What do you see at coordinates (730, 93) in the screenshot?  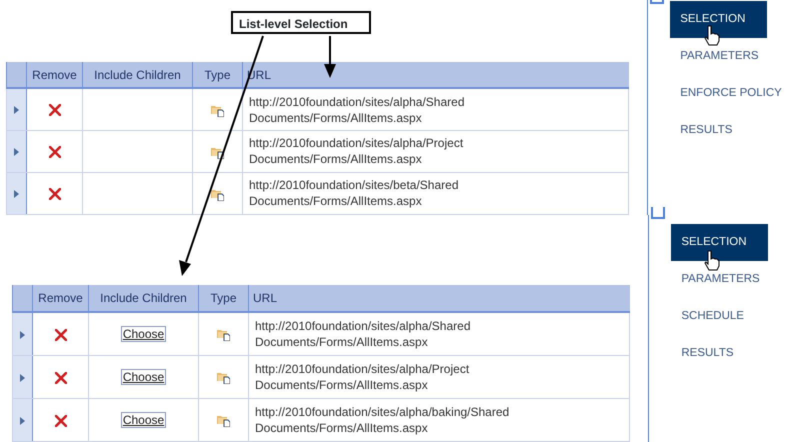 I see `nav-item: ENFORCE POLICY` at bounding box center [730, 93].